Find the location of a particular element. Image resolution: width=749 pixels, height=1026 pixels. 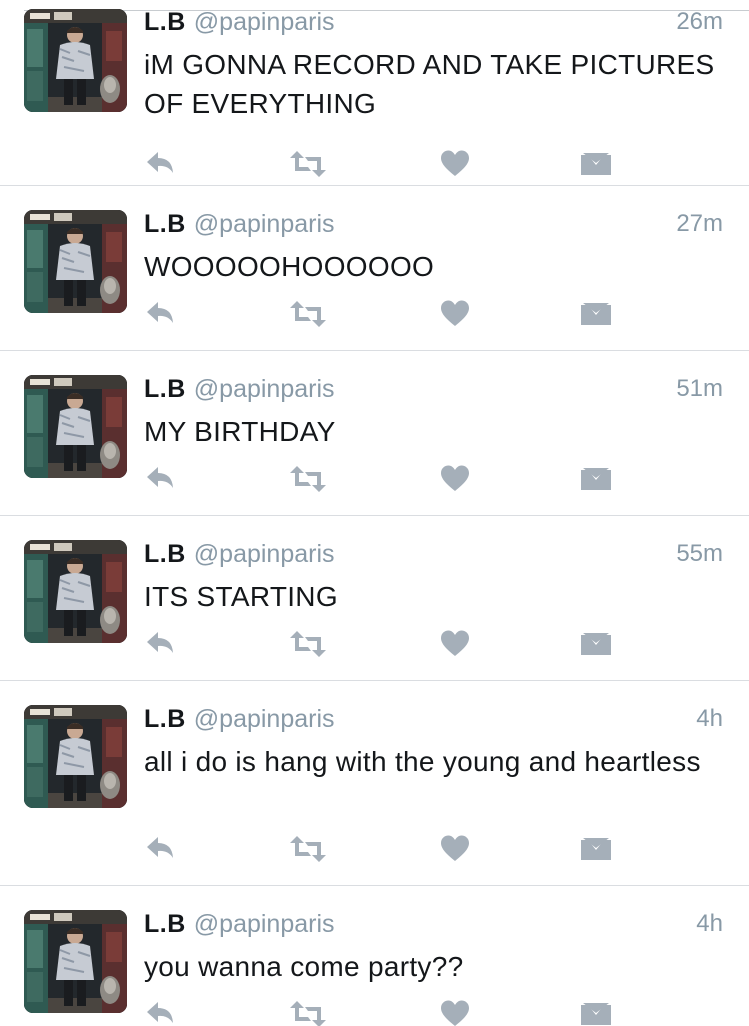

tweet-card: L.B @papinparis 4h you wanna come party?? is located at coordinates (374, 956).